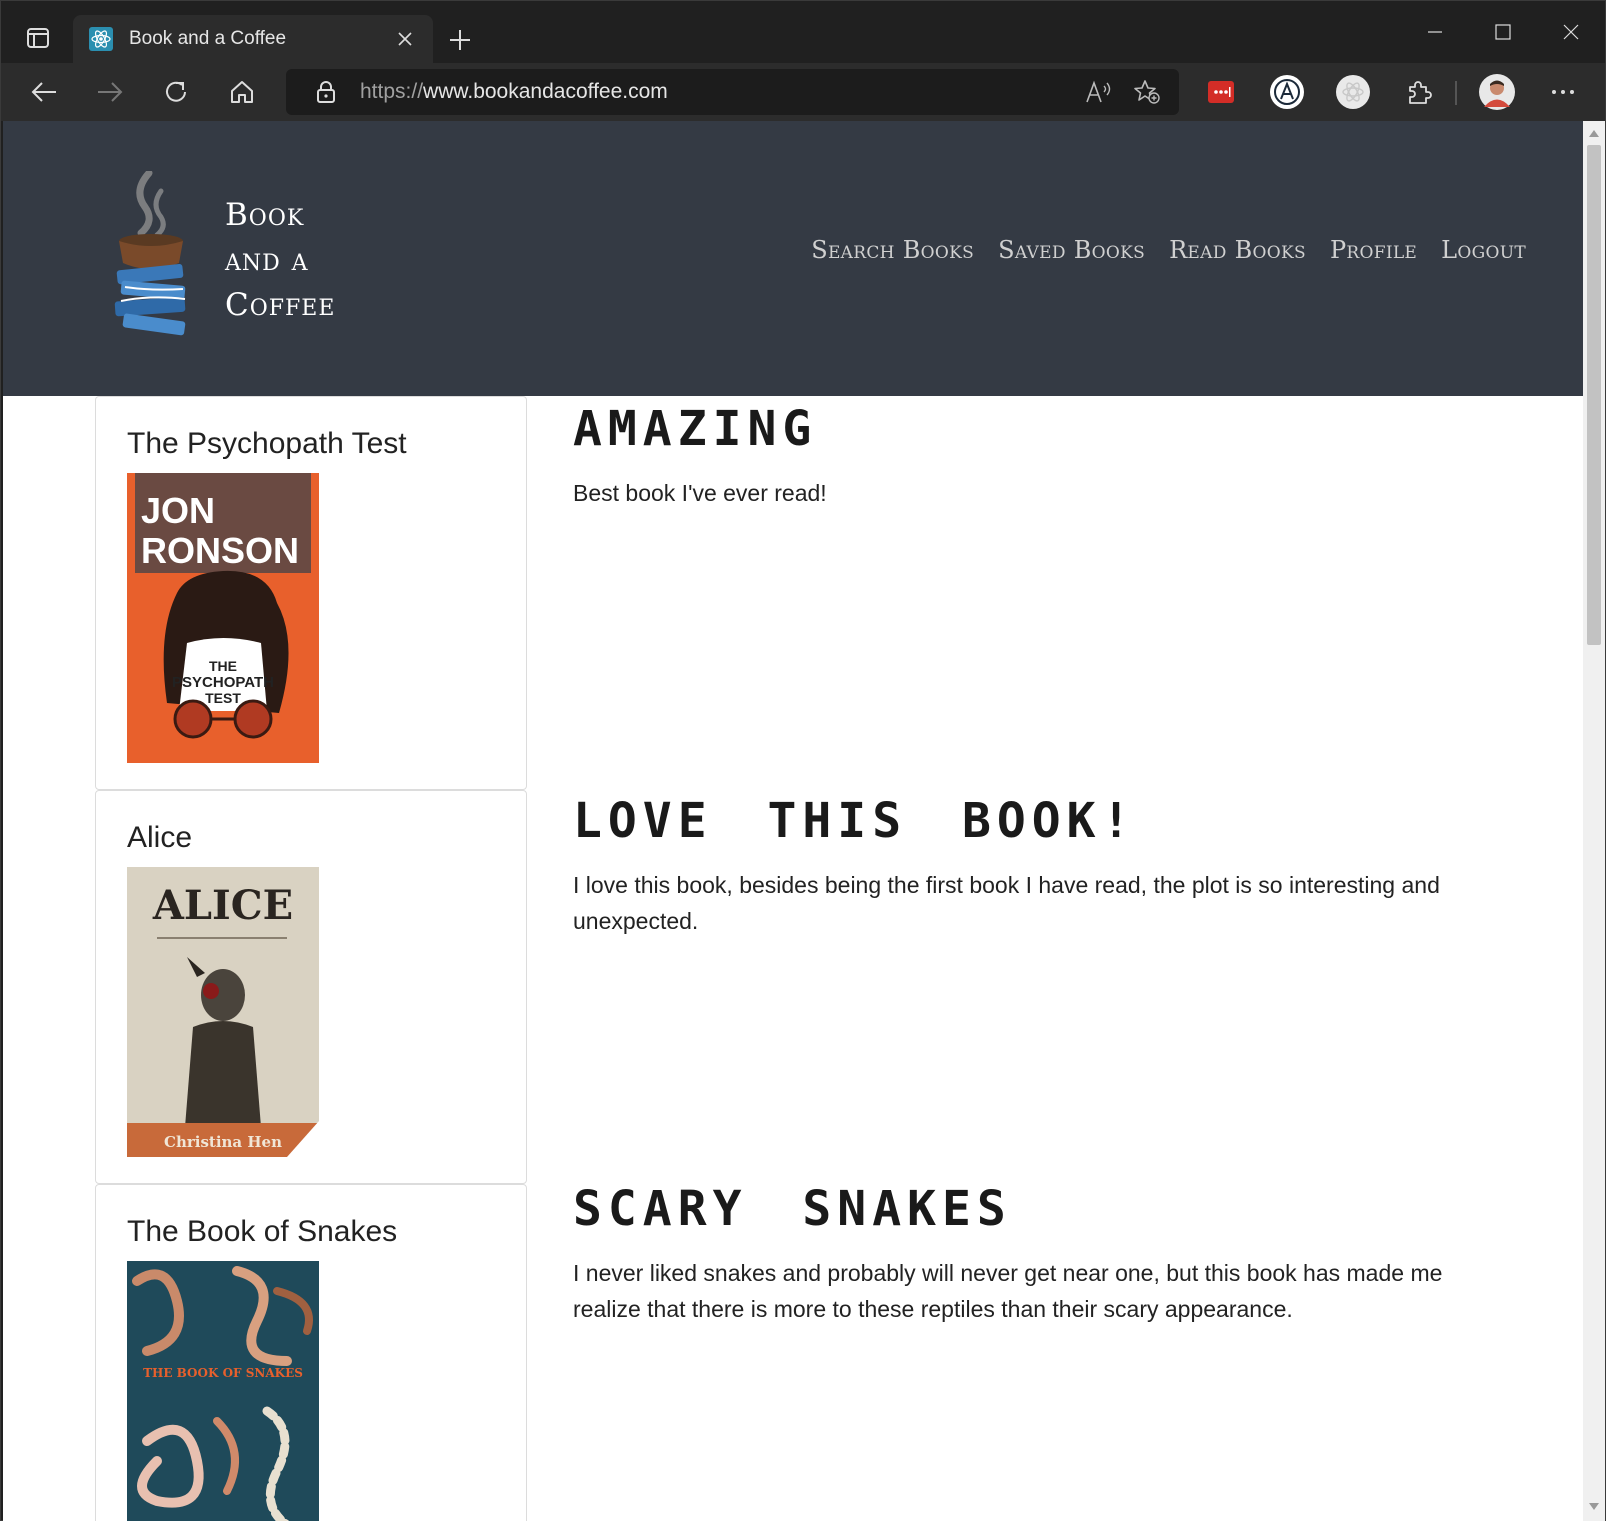 This screenshot has width=1606, height=1521. Describe the element at coordinates (1071, 250) in the screenshot. I see `nav-saved-books: Saved Books` at that location.